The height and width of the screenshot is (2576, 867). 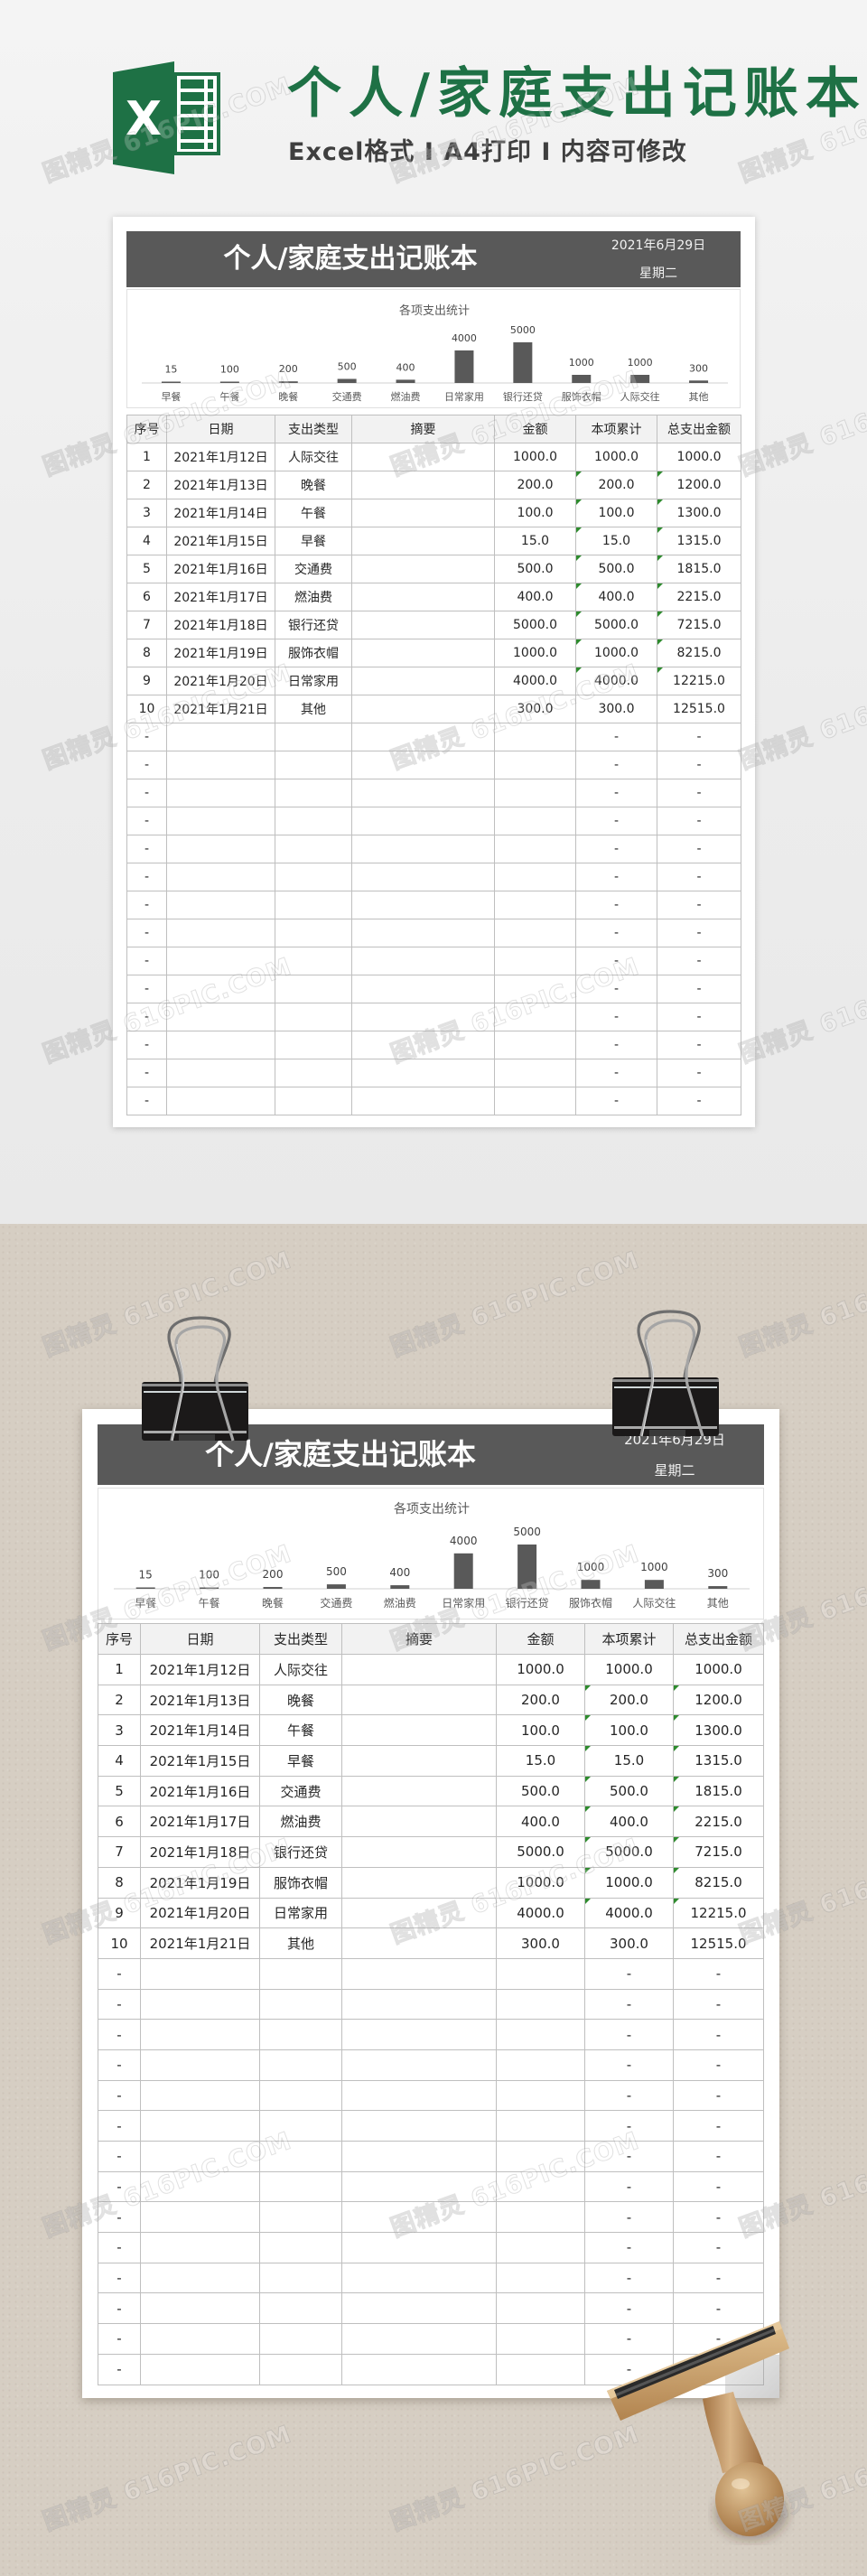 What do you see at coordinates (300, 1852) in the screenshot?
I see `expense-type-cell: 银行还贷` at bounding box center [300, 1852].